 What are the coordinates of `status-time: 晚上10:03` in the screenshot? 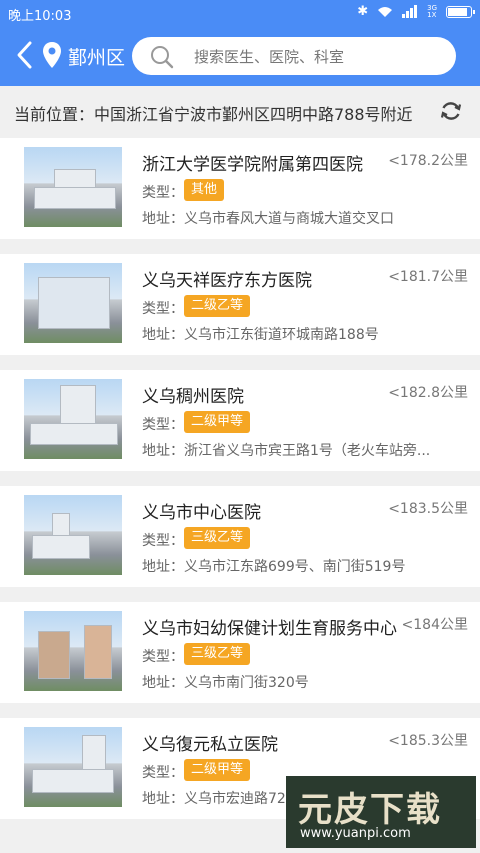 It's located at (40, 16).